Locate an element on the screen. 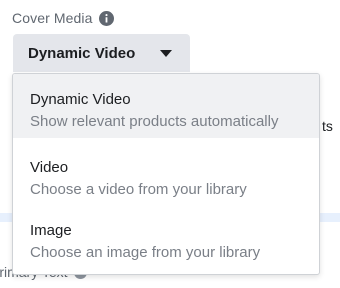 This screenshot has width=340, height=288. cover-media-label: Cover Media is located at coordinates (63, 18).